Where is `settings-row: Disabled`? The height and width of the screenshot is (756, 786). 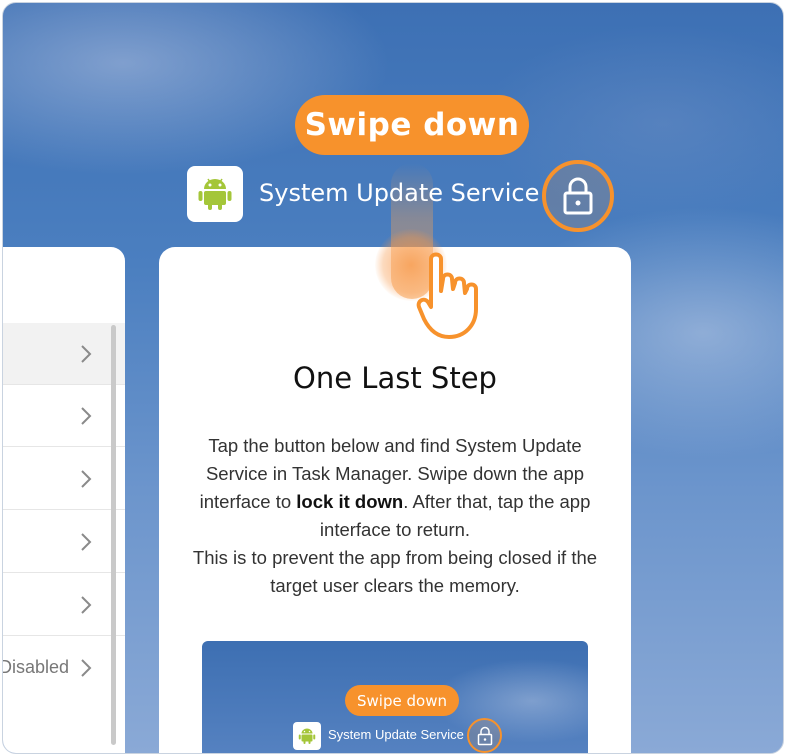 settings-row: Disabled is located at coordinates (63, 668).